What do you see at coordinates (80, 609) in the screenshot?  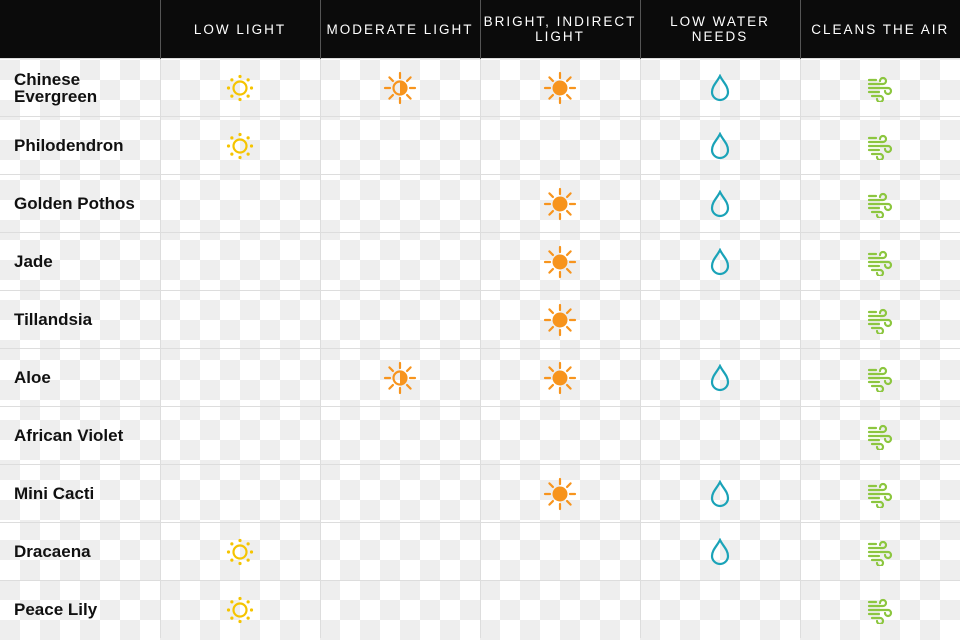 I see `plant-name: Peace Lily` at bounding box center [80, 609].